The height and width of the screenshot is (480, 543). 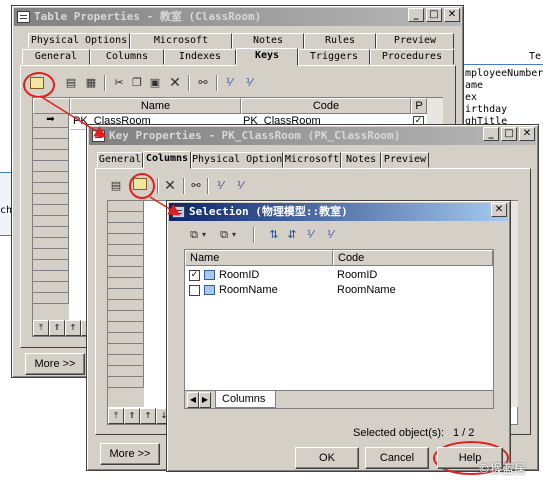 What do you see at coordinates (132, 416) in the screenshot?
I see `key-move-up-page-icon: ⇑` at bounding box center [132, 416].